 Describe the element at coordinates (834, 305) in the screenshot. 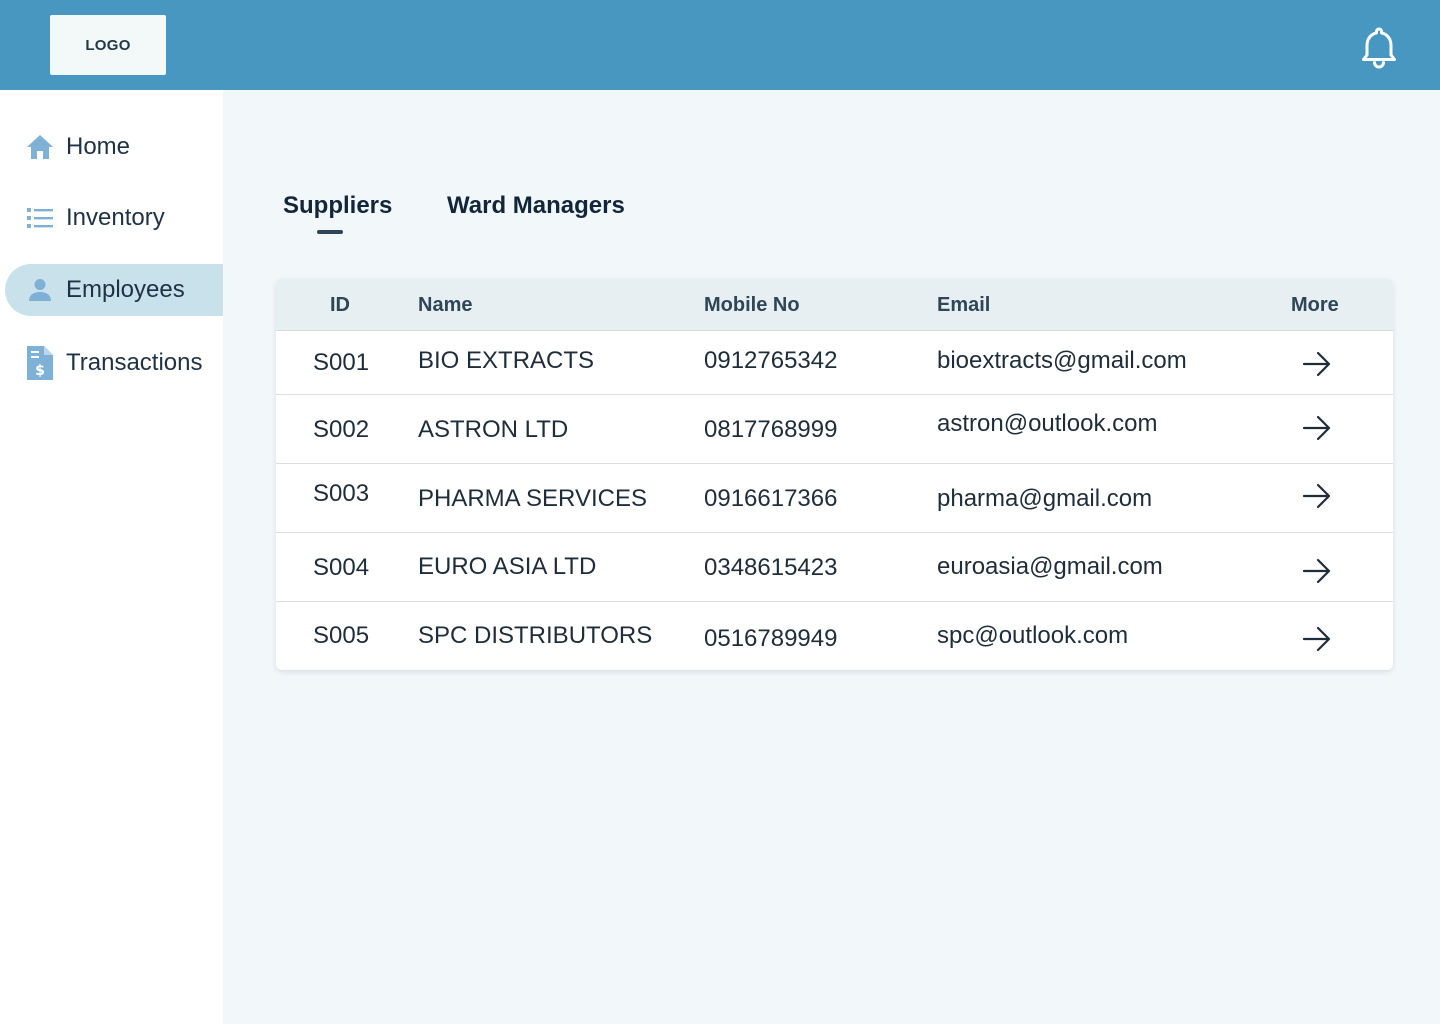

I see `table-header: ID Name Mobile No Email More` at that location.